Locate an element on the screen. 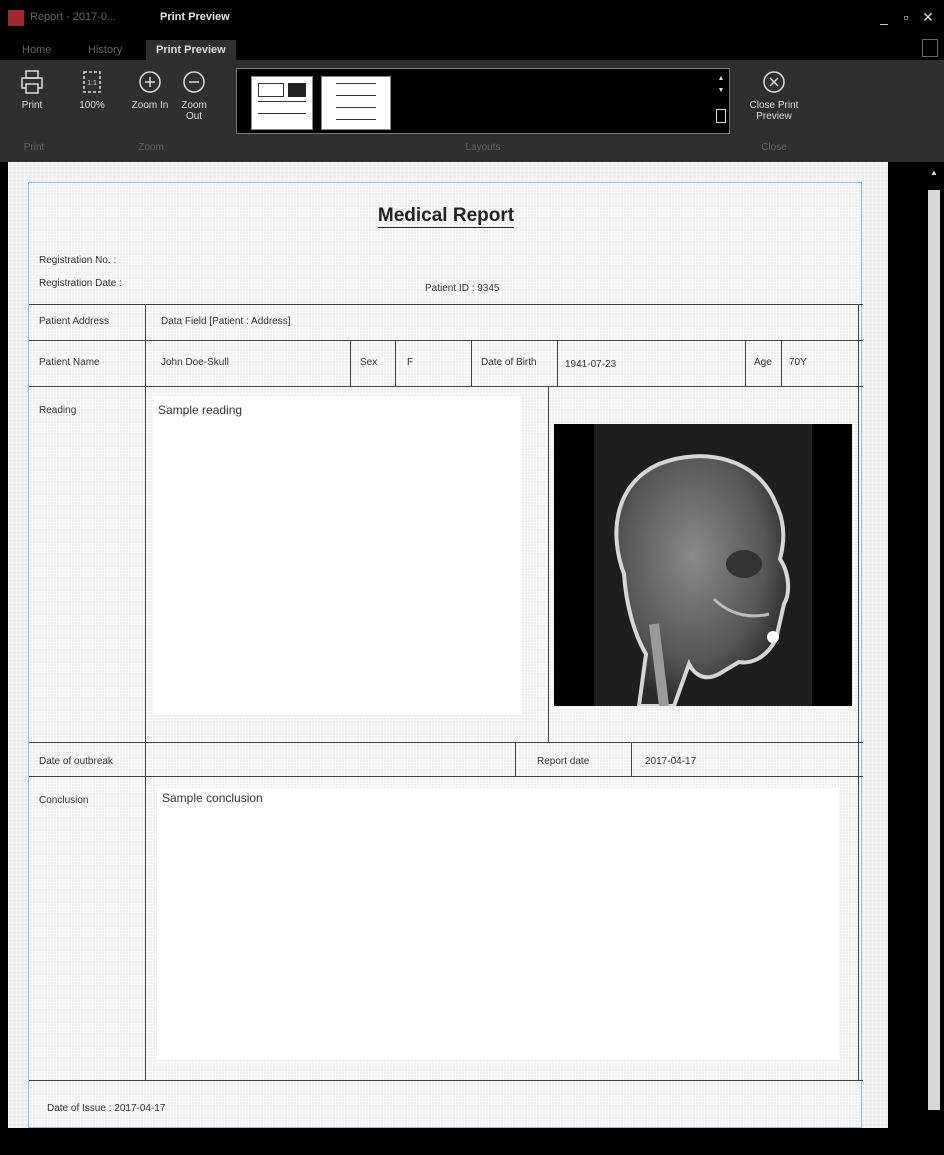  report-date-value: 2017-04-17 is located at coordinates (671, 761).